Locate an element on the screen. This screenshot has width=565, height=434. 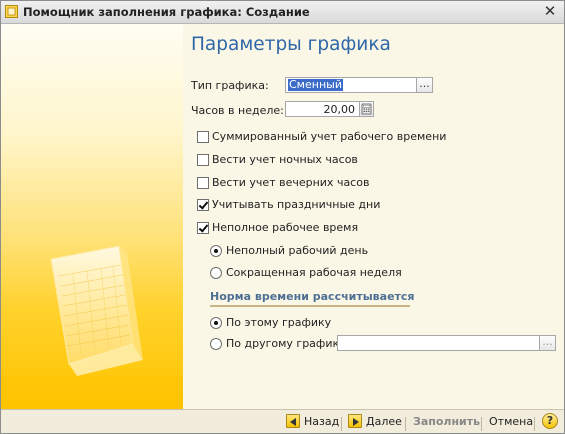
hours-per-week-label: Часов в неделе: is located at coordinates (237, 110).